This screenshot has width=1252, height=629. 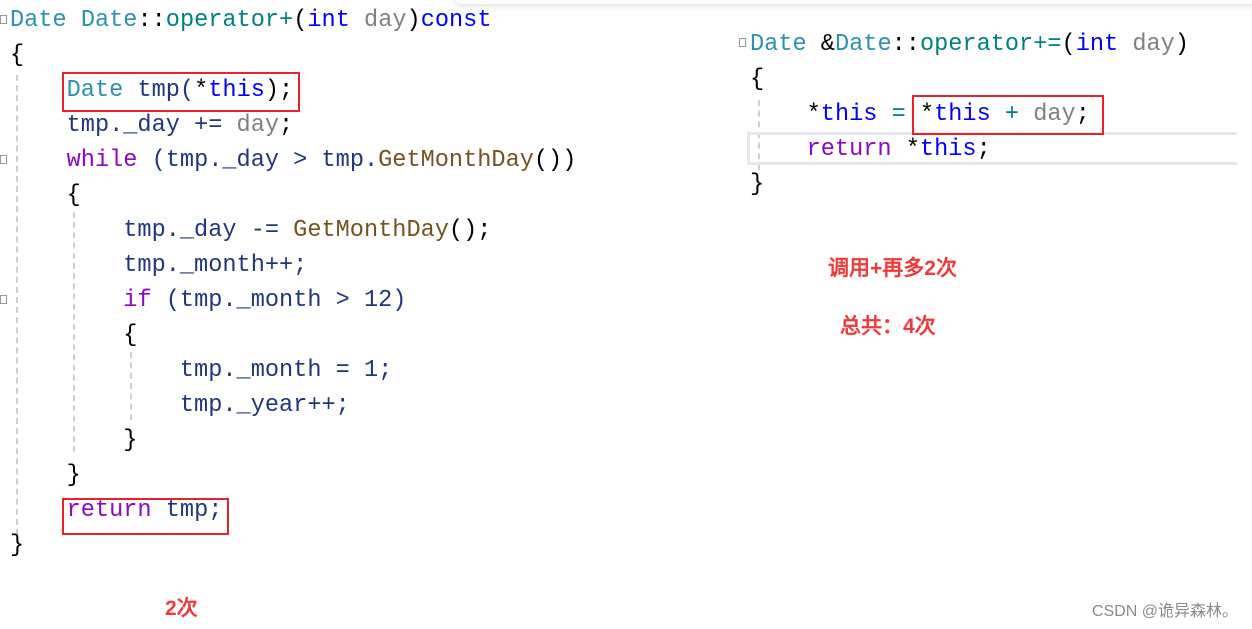 I want to click on code-line: Date &Date::operator+=(int day), so click(x=969, y=44).